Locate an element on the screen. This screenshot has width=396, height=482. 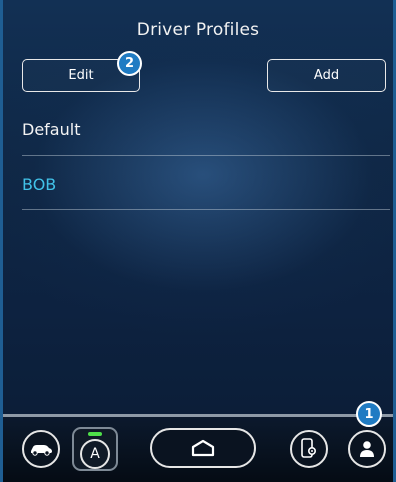
bottom-bar-divider is located at coordinates (198, 415).